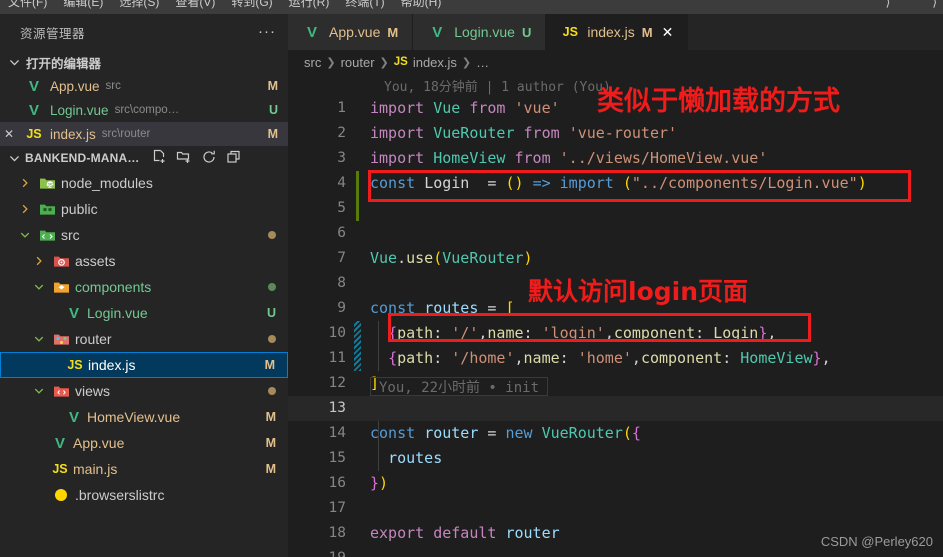  Describe the element at coordinates (484, 32) in the screenshot. I see `tab-label: Login.vue` at that location.